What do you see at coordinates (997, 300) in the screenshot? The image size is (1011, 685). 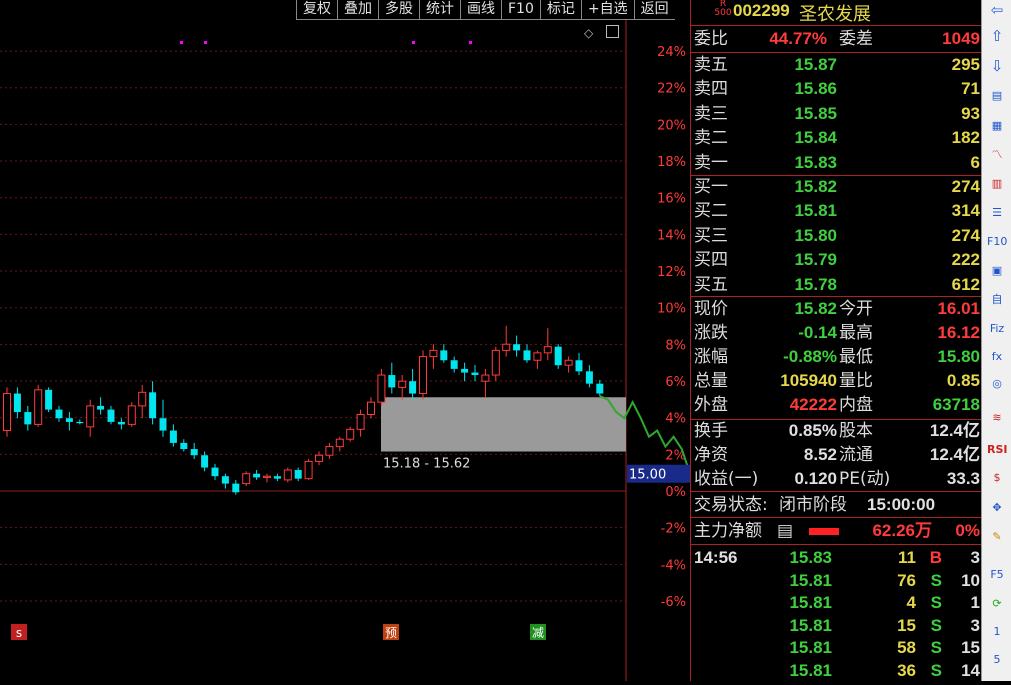 I see `self-icon: 自` at bounding box center [997, 300].